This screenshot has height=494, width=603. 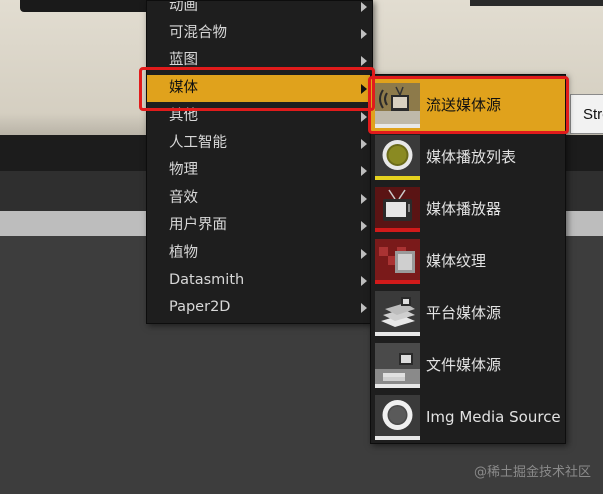 I want to click on menu-item-label: Paper2D, so click(x=200, y=307).